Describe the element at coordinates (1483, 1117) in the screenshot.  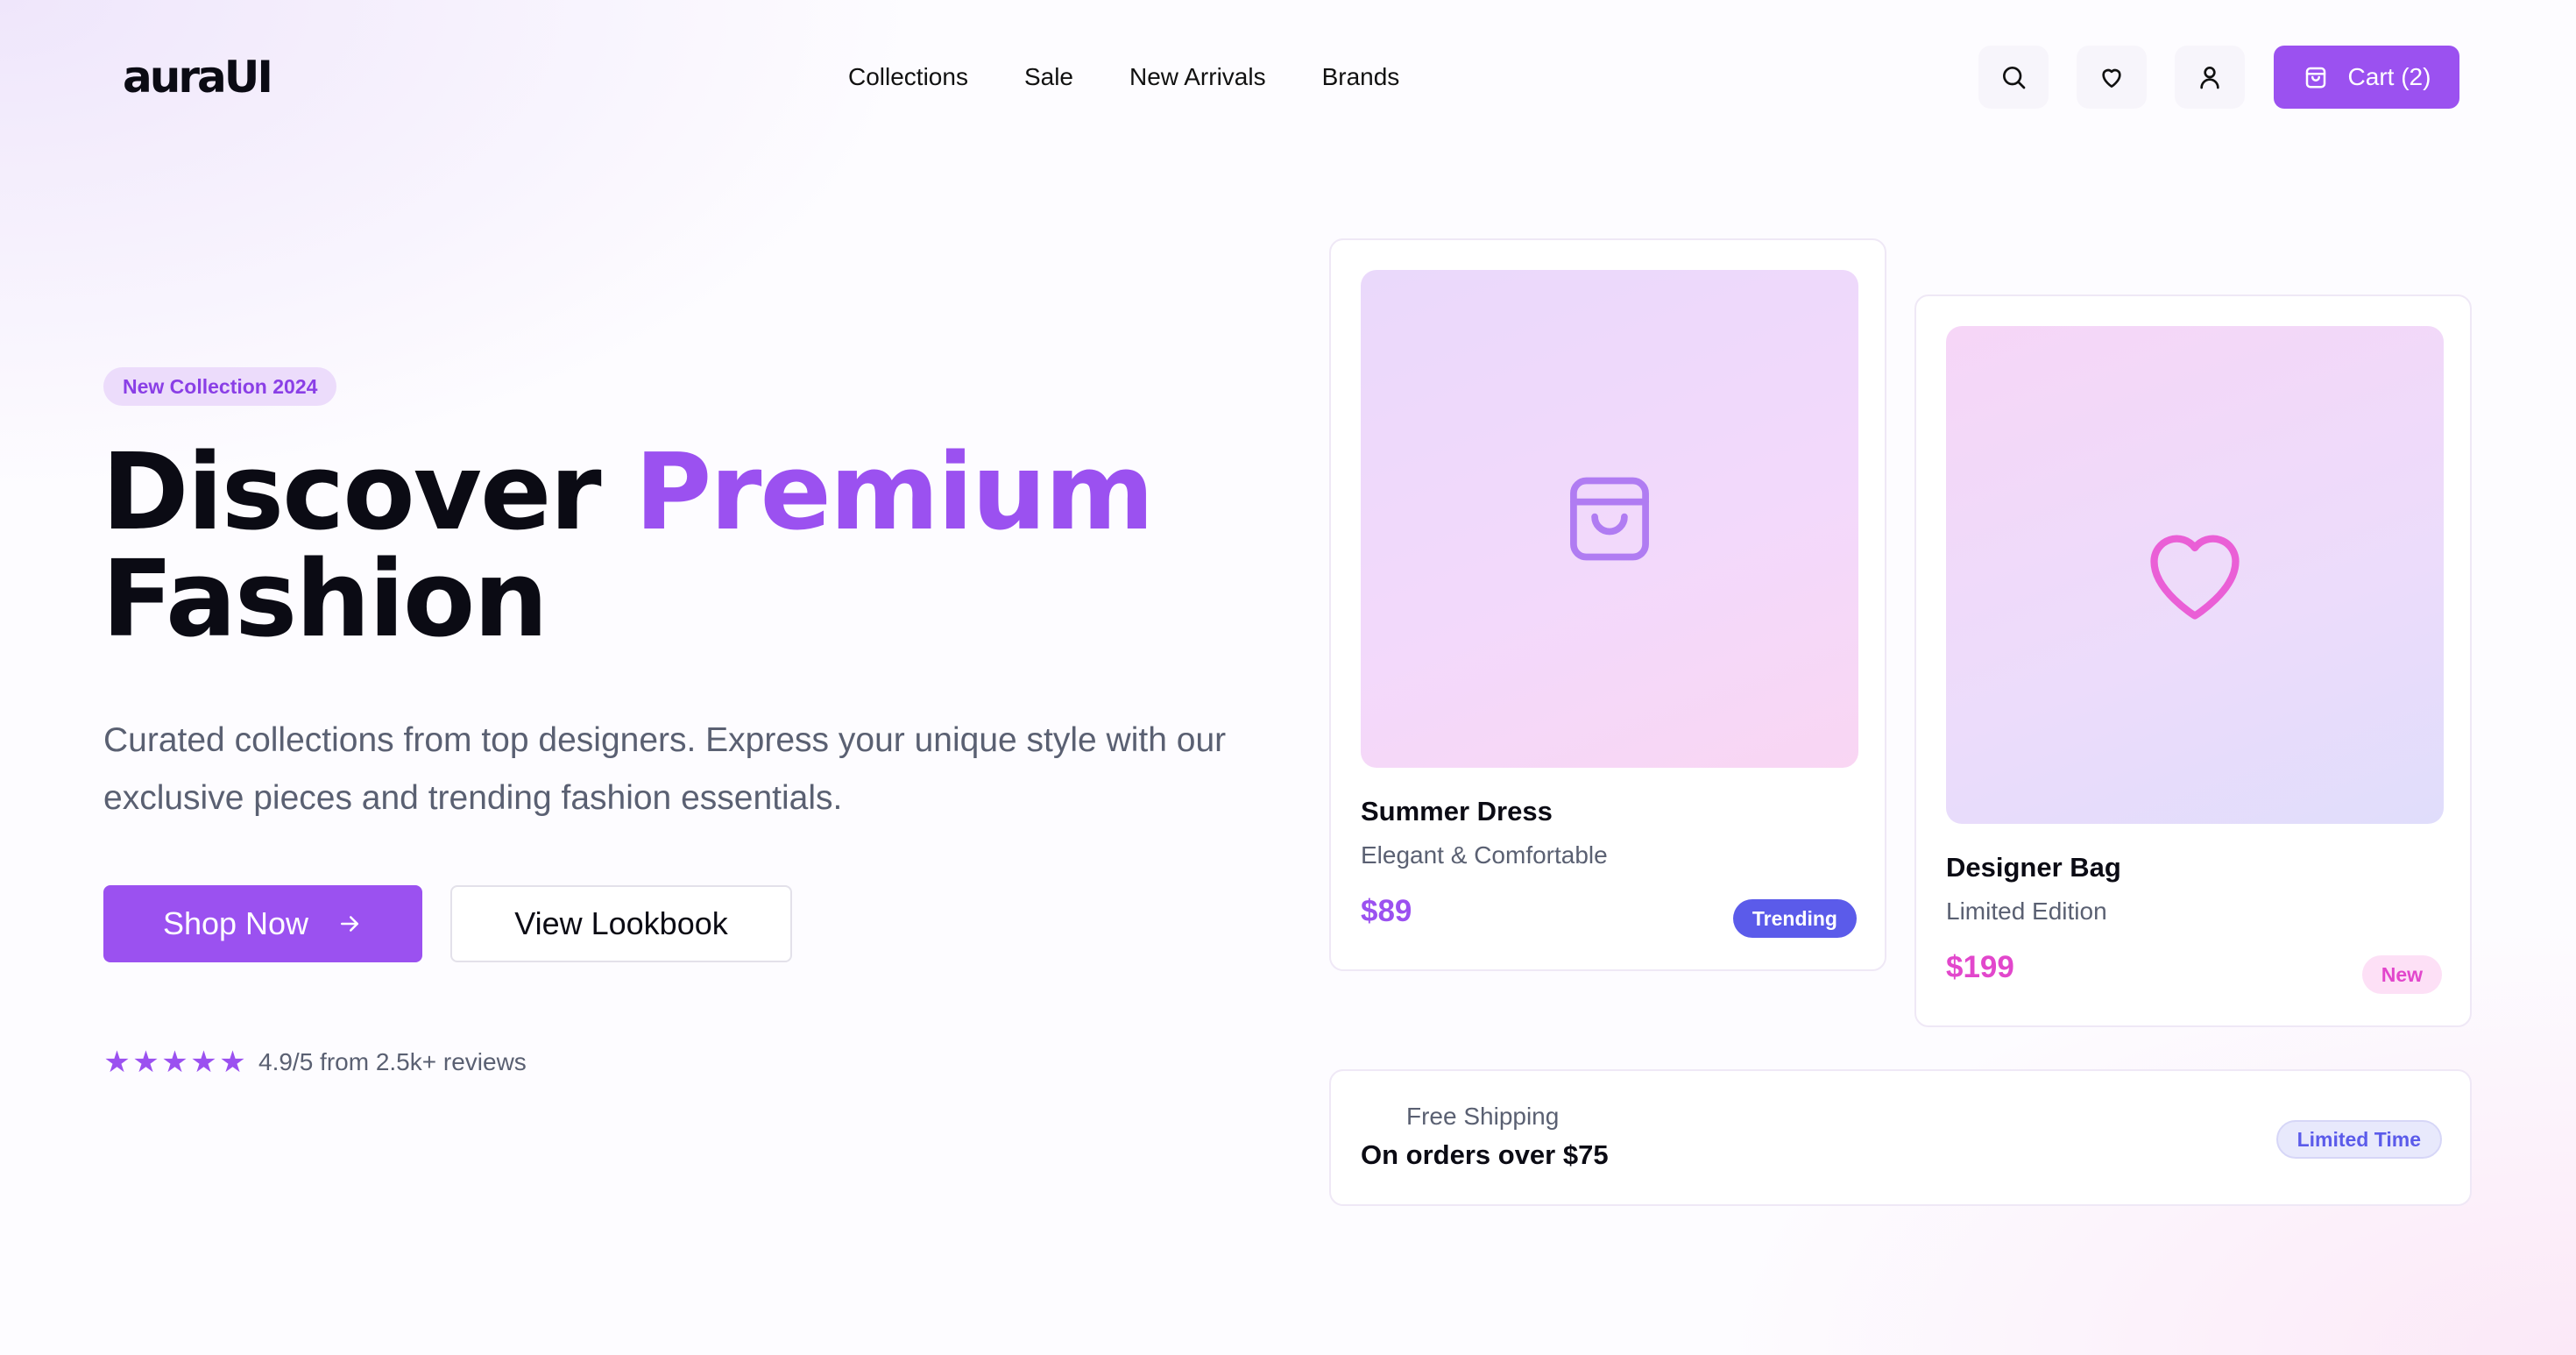
I see `shipping-label: Free Shipping` at that location.